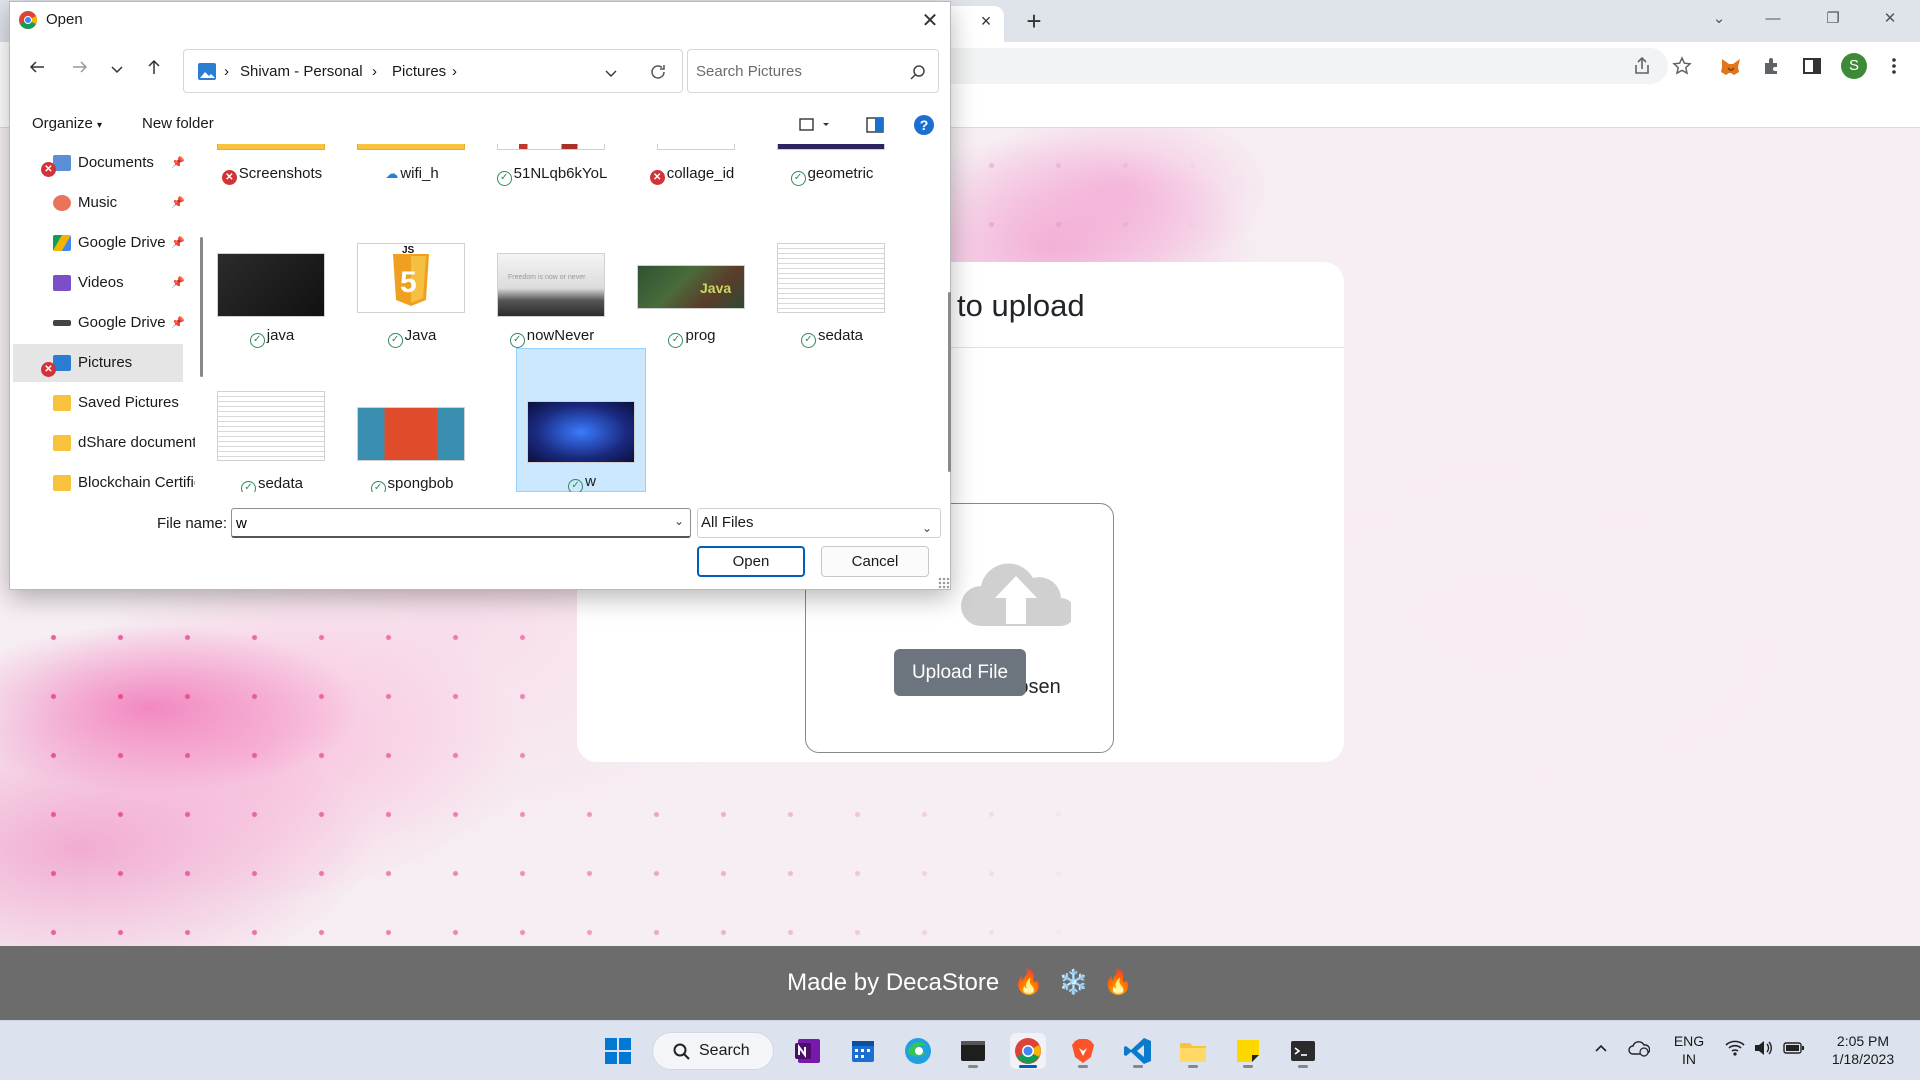 Image resolution: width=1920 pixels, height=1080 pixels. Describe the element at coordinates (875, 127) in the screenshot. I see `preview-pane-button` at that location.